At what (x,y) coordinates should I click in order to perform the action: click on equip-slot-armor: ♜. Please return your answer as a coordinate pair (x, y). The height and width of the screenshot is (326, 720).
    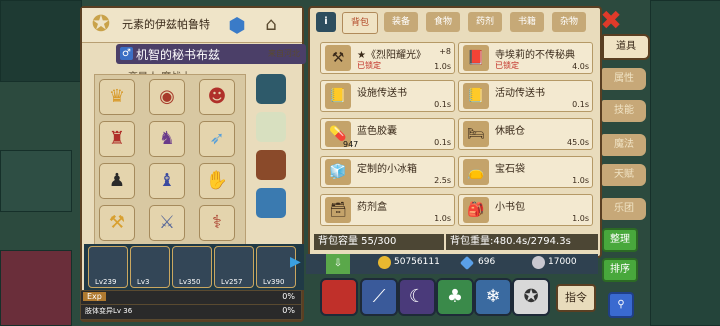
    Looking at the image, I should click on (117, 139).